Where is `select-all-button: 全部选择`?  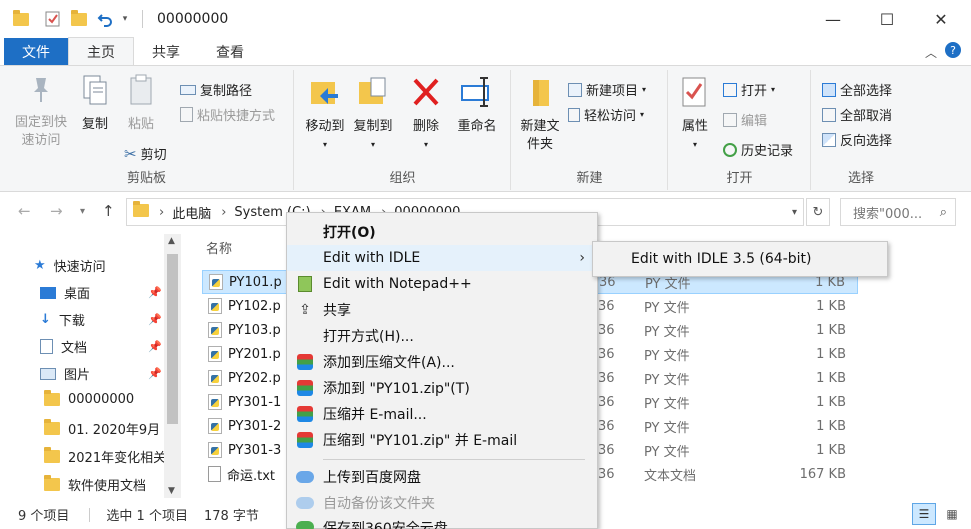 select-all-button: 全部选择 is located at coordinates (857, 89).